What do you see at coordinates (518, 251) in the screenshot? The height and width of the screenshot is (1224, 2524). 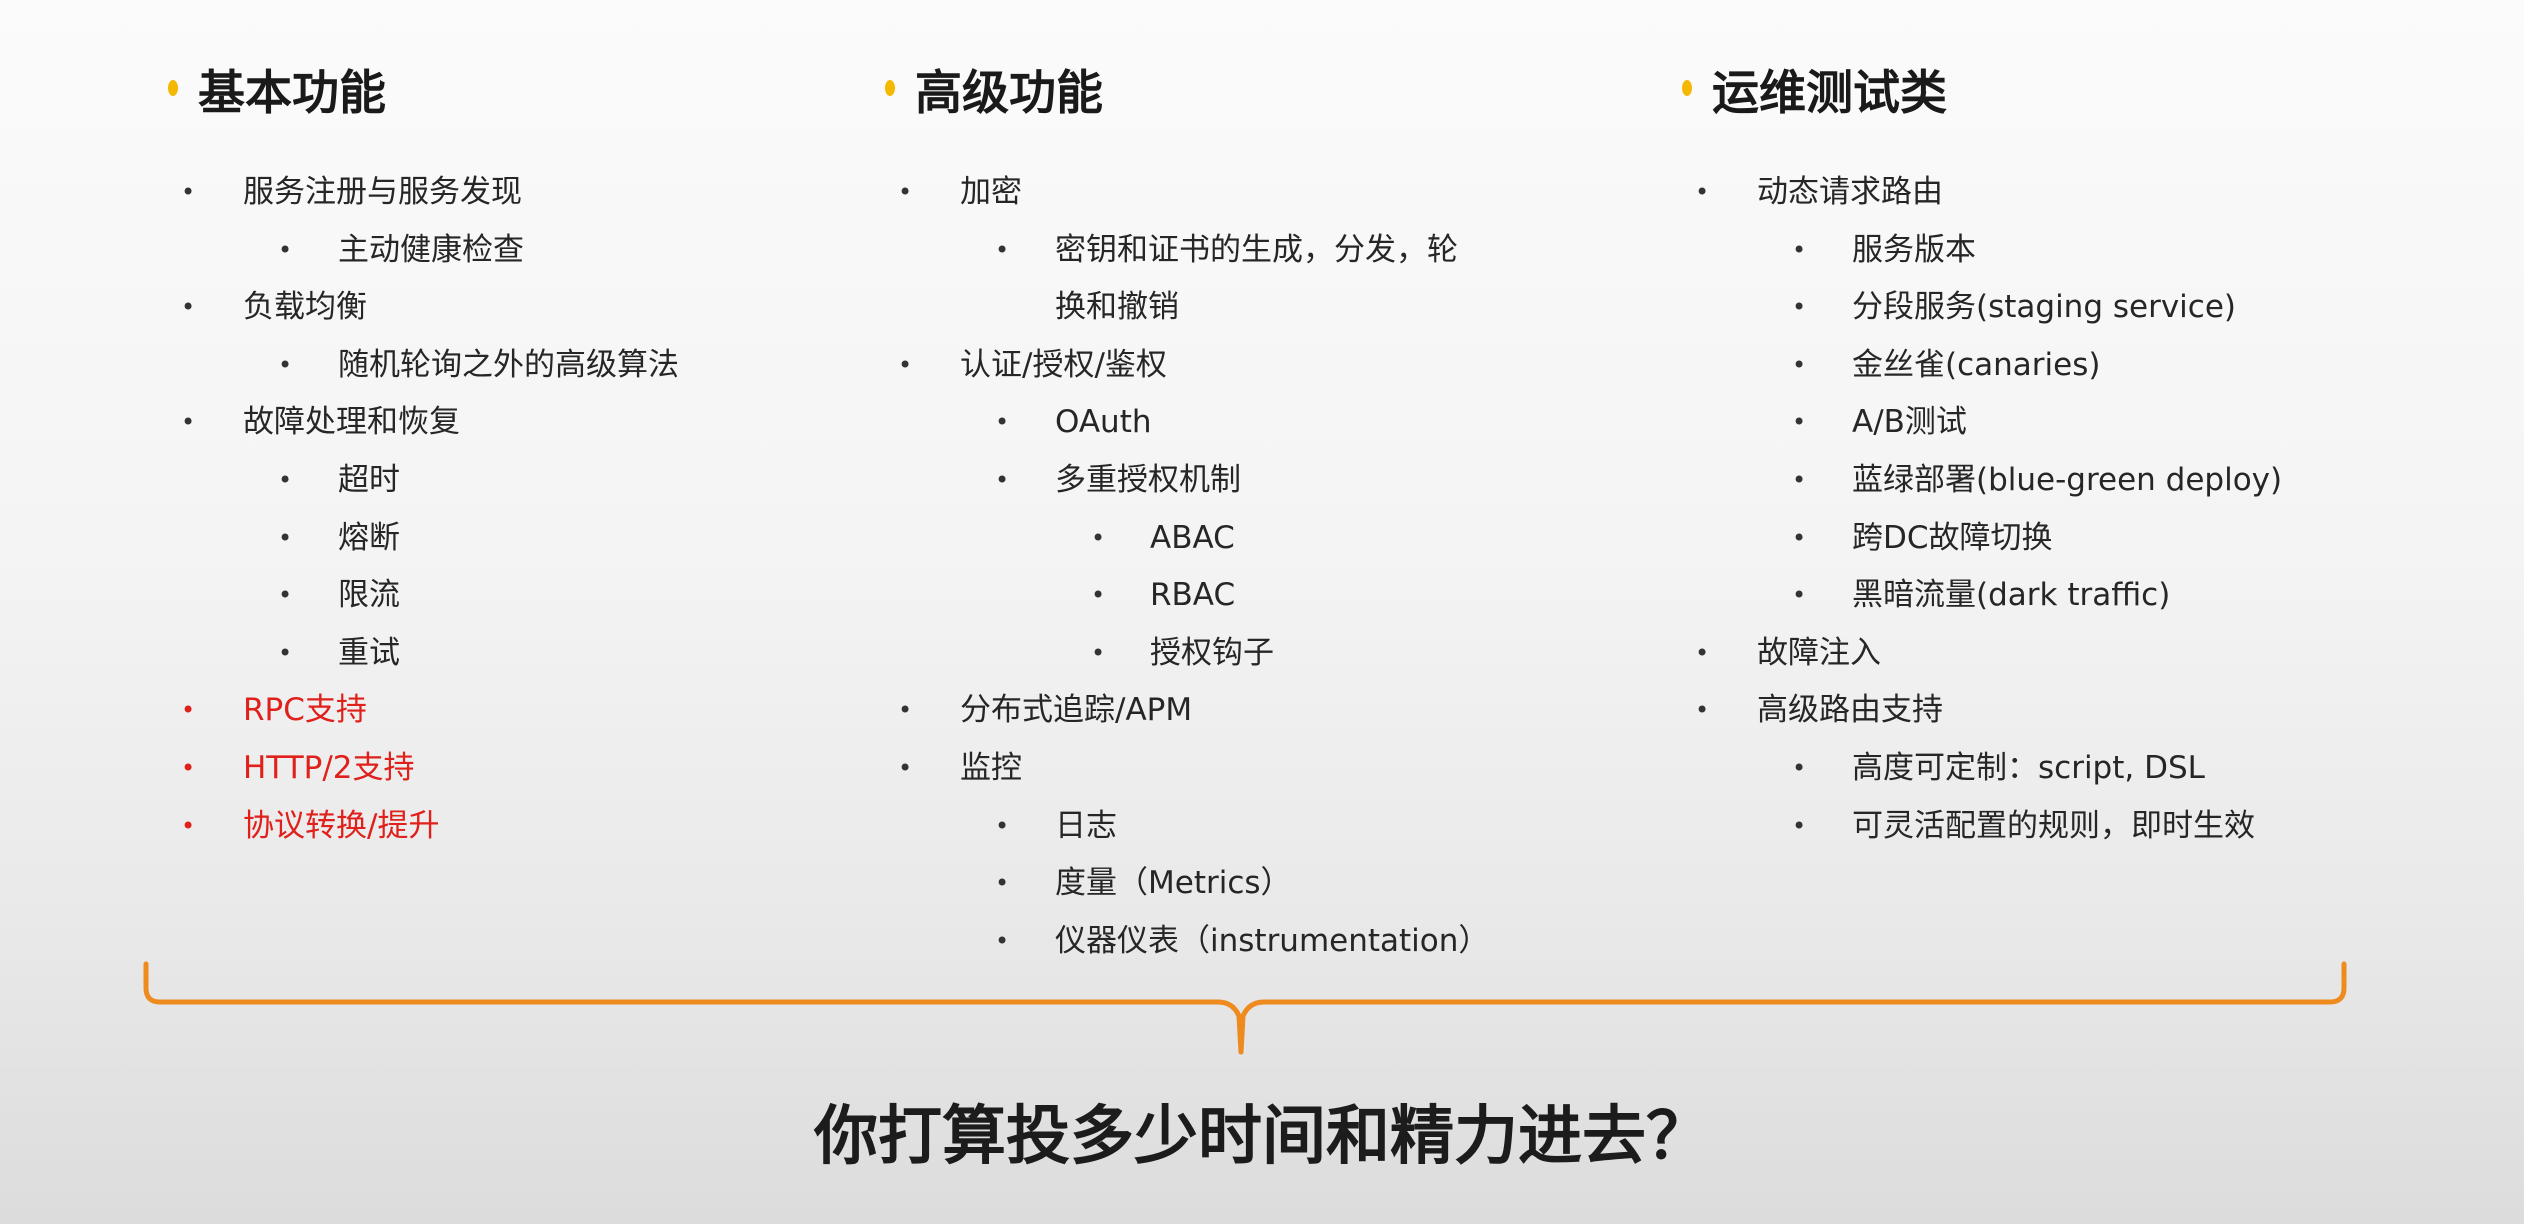 I see `list-item: • 主动健康检查` at bounding box center [518, 251].